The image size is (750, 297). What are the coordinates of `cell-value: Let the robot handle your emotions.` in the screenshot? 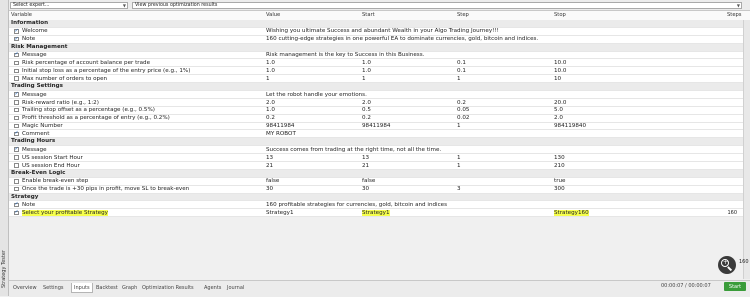 It's located at (316, 95).